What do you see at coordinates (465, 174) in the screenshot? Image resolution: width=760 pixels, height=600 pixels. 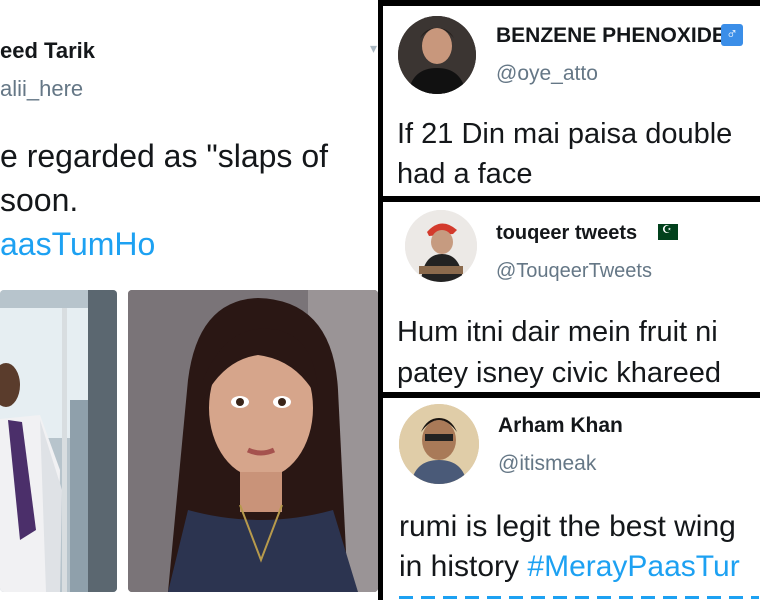 I see `tweet-text-line-2: had a face` at bounding box center [465, 174].